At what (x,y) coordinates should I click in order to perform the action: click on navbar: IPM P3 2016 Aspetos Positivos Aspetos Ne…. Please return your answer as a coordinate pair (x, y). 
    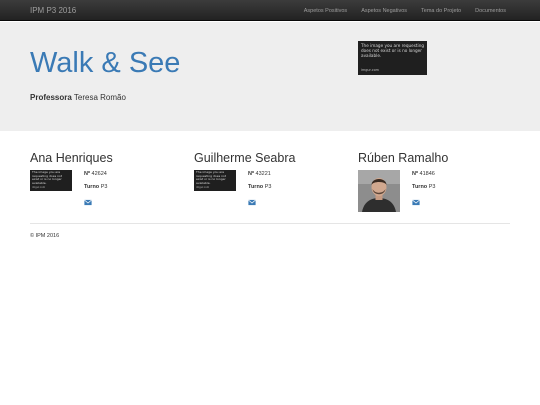
    Looking at the image, I should click on (270, 10).